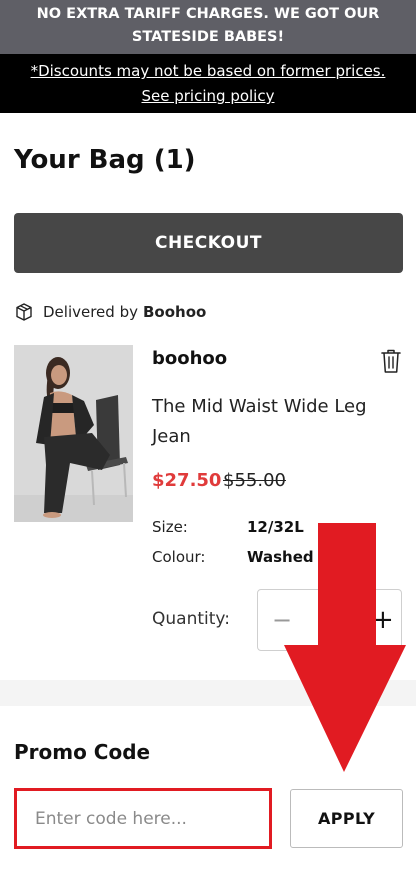 This screenshot has width=416, height=870. I want to click on banner-line-2: STATESIDE BABES!, so click(208, 37).